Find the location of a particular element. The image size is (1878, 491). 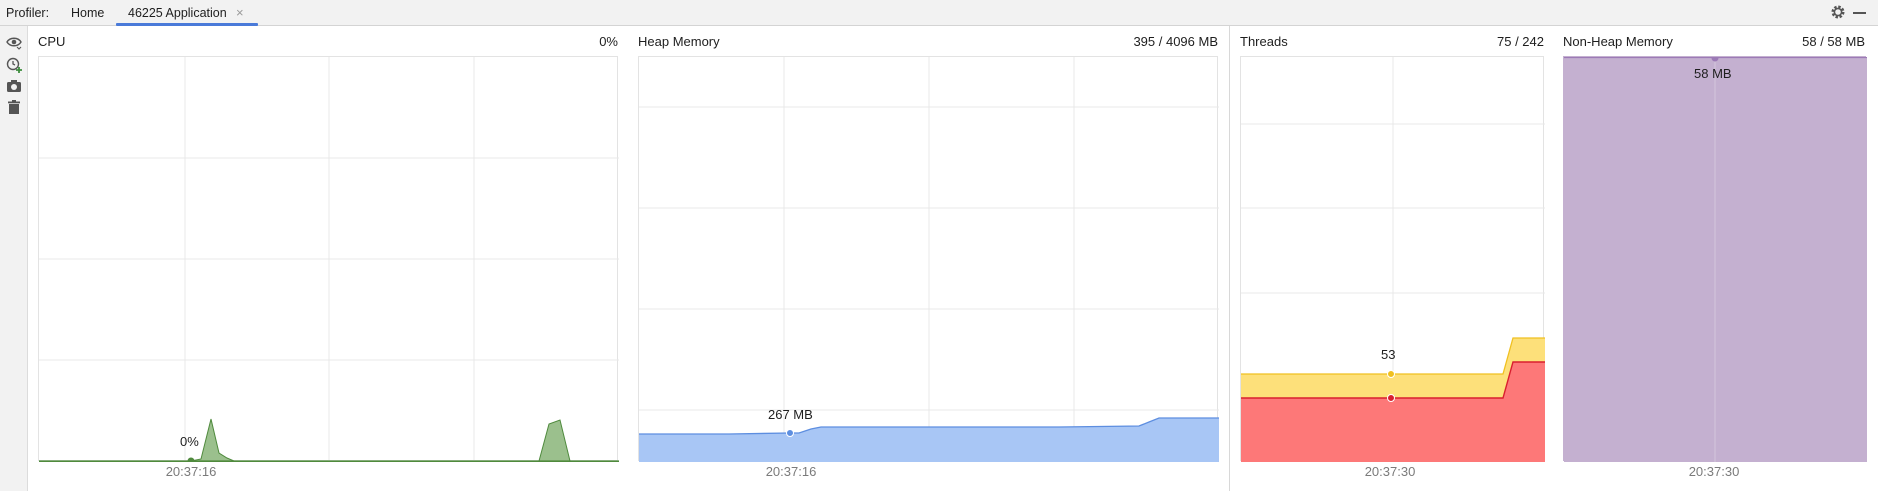

cpu-title: CPU is located at coordinates (52, 41).